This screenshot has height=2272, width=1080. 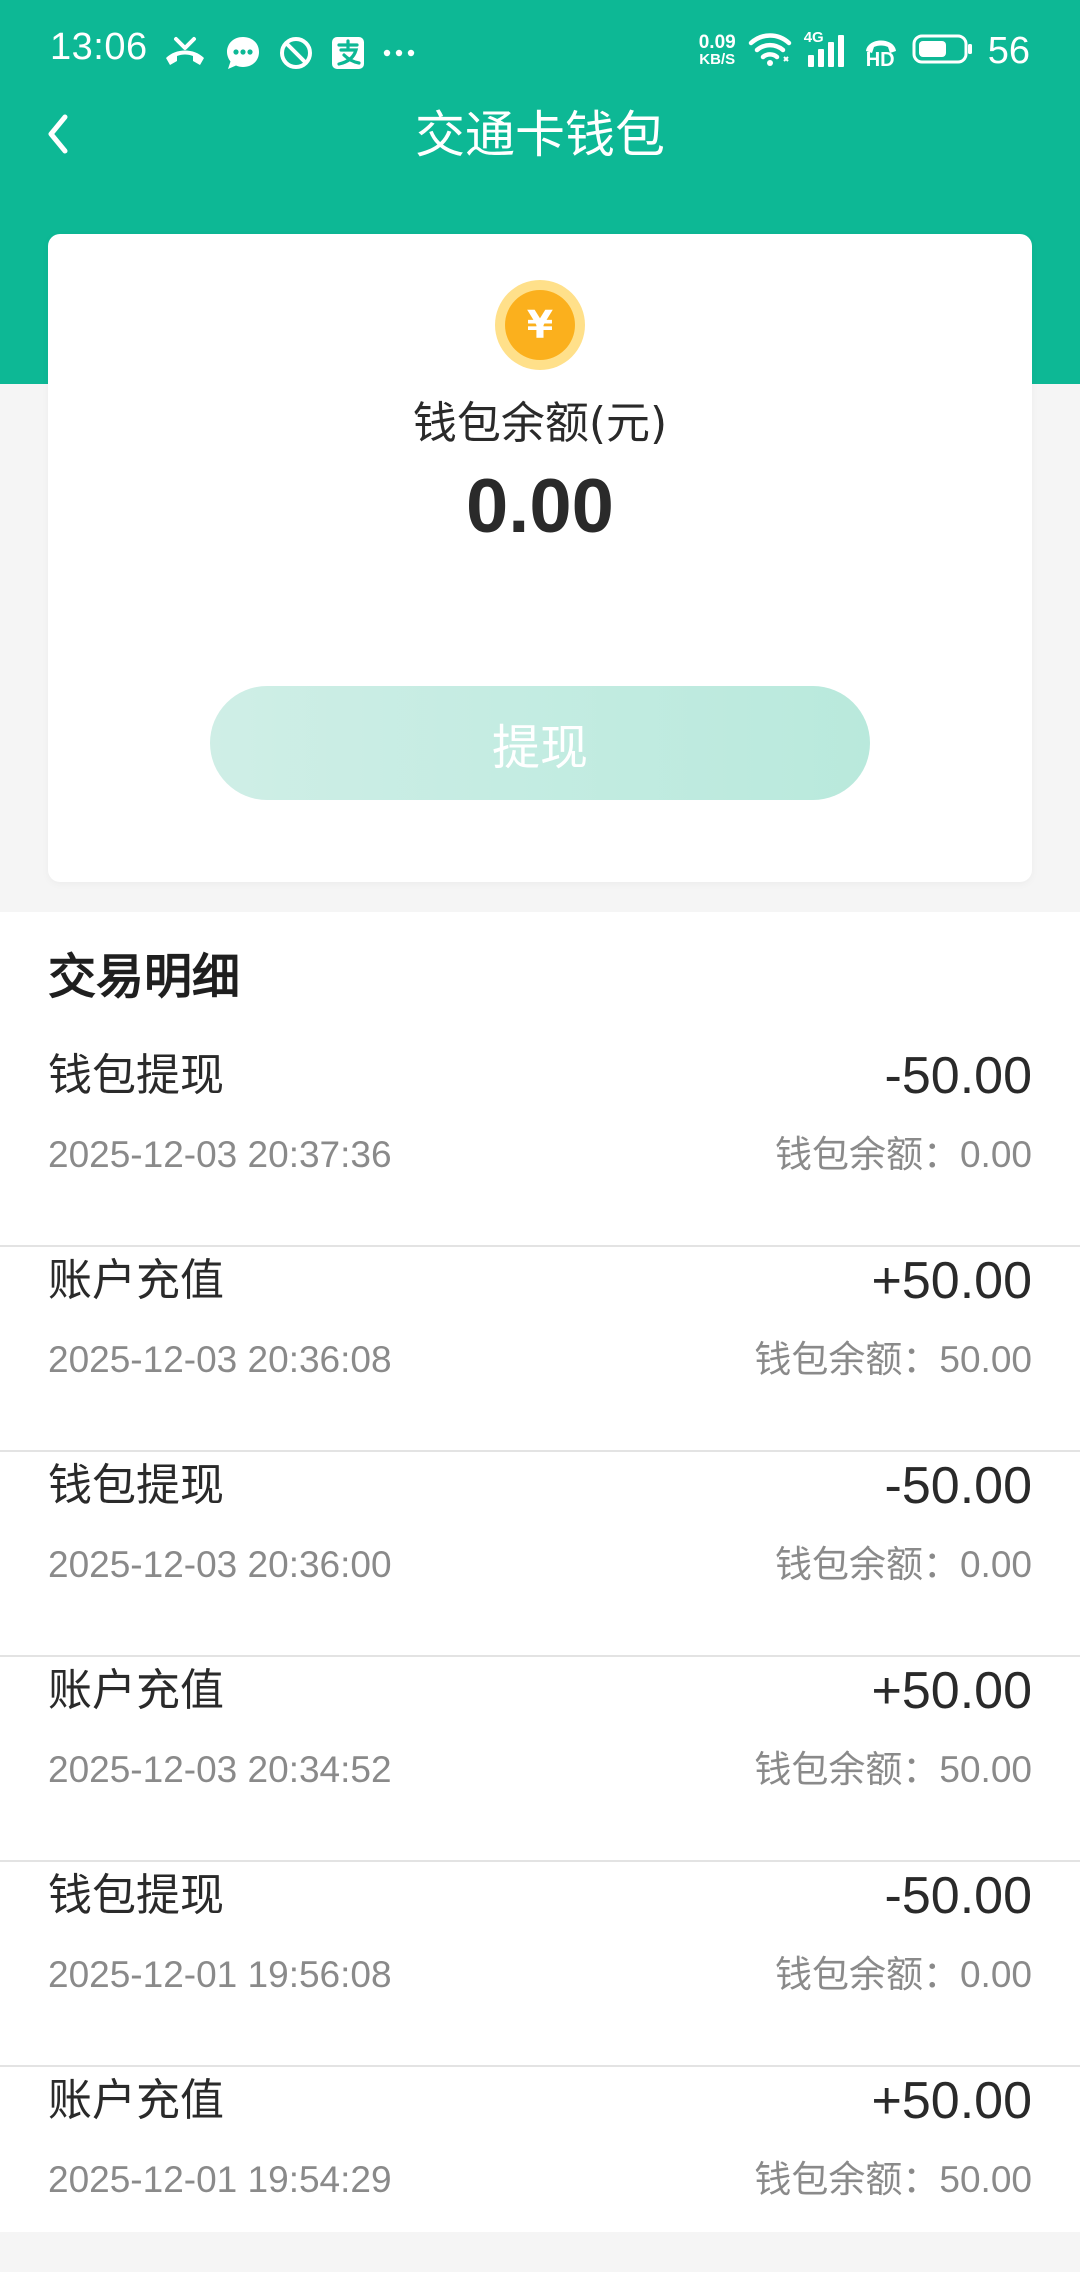 I want to click on coin-icon: ¥, so click(x=540, y=325).